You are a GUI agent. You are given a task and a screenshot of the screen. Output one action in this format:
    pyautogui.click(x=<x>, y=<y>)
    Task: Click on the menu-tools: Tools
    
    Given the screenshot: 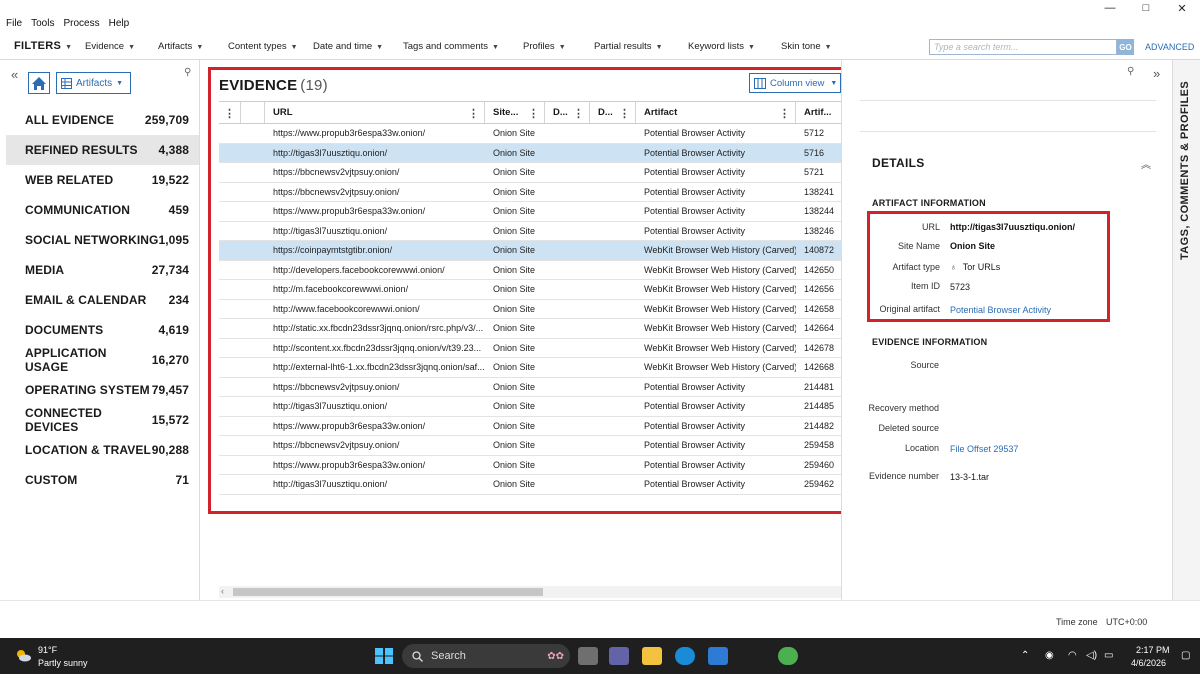 What is the action you would take?
    pyautogui.click(x=42, y=26)
    